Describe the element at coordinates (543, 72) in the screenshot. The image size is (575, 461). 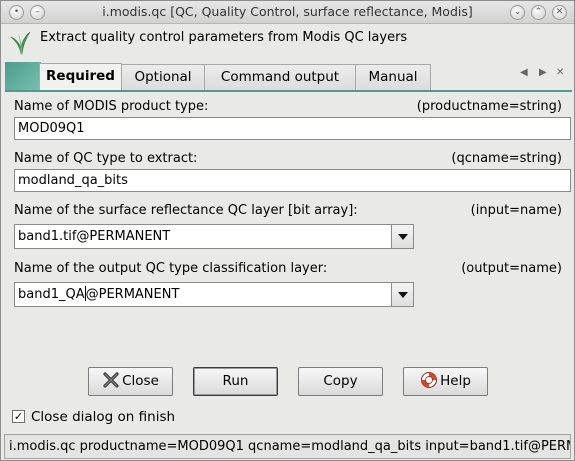
I see `tab-scroll-right-icon: ▶` at that location.